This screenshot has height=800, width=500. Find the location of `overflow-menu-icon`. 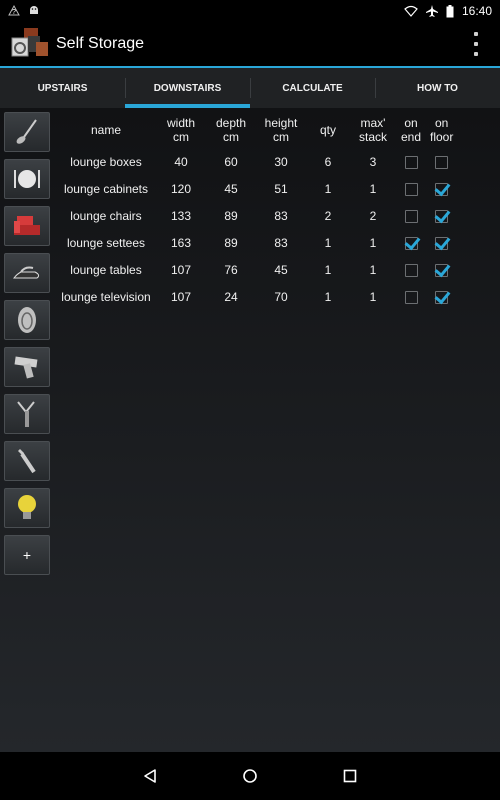

overflow-menu-icon is located at coordinates (476, 44).